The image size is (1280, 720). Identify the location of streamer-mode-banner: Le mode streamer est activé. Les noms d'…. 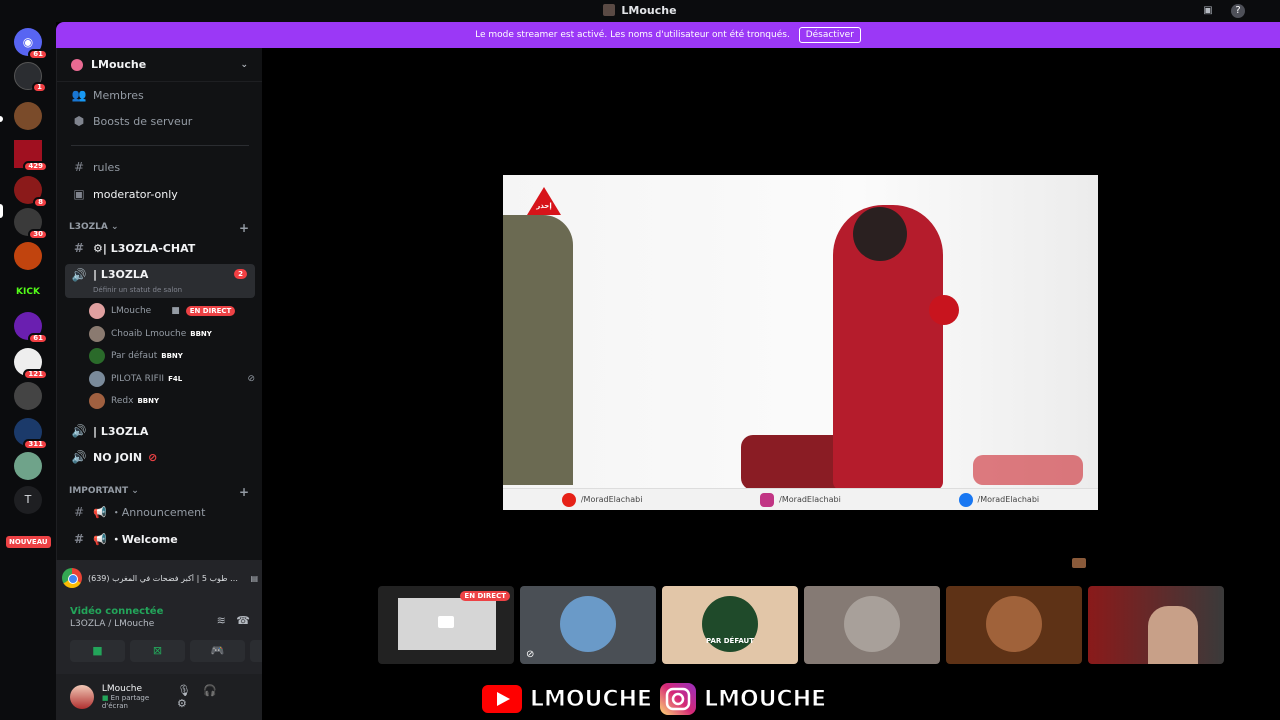
(668, 35).